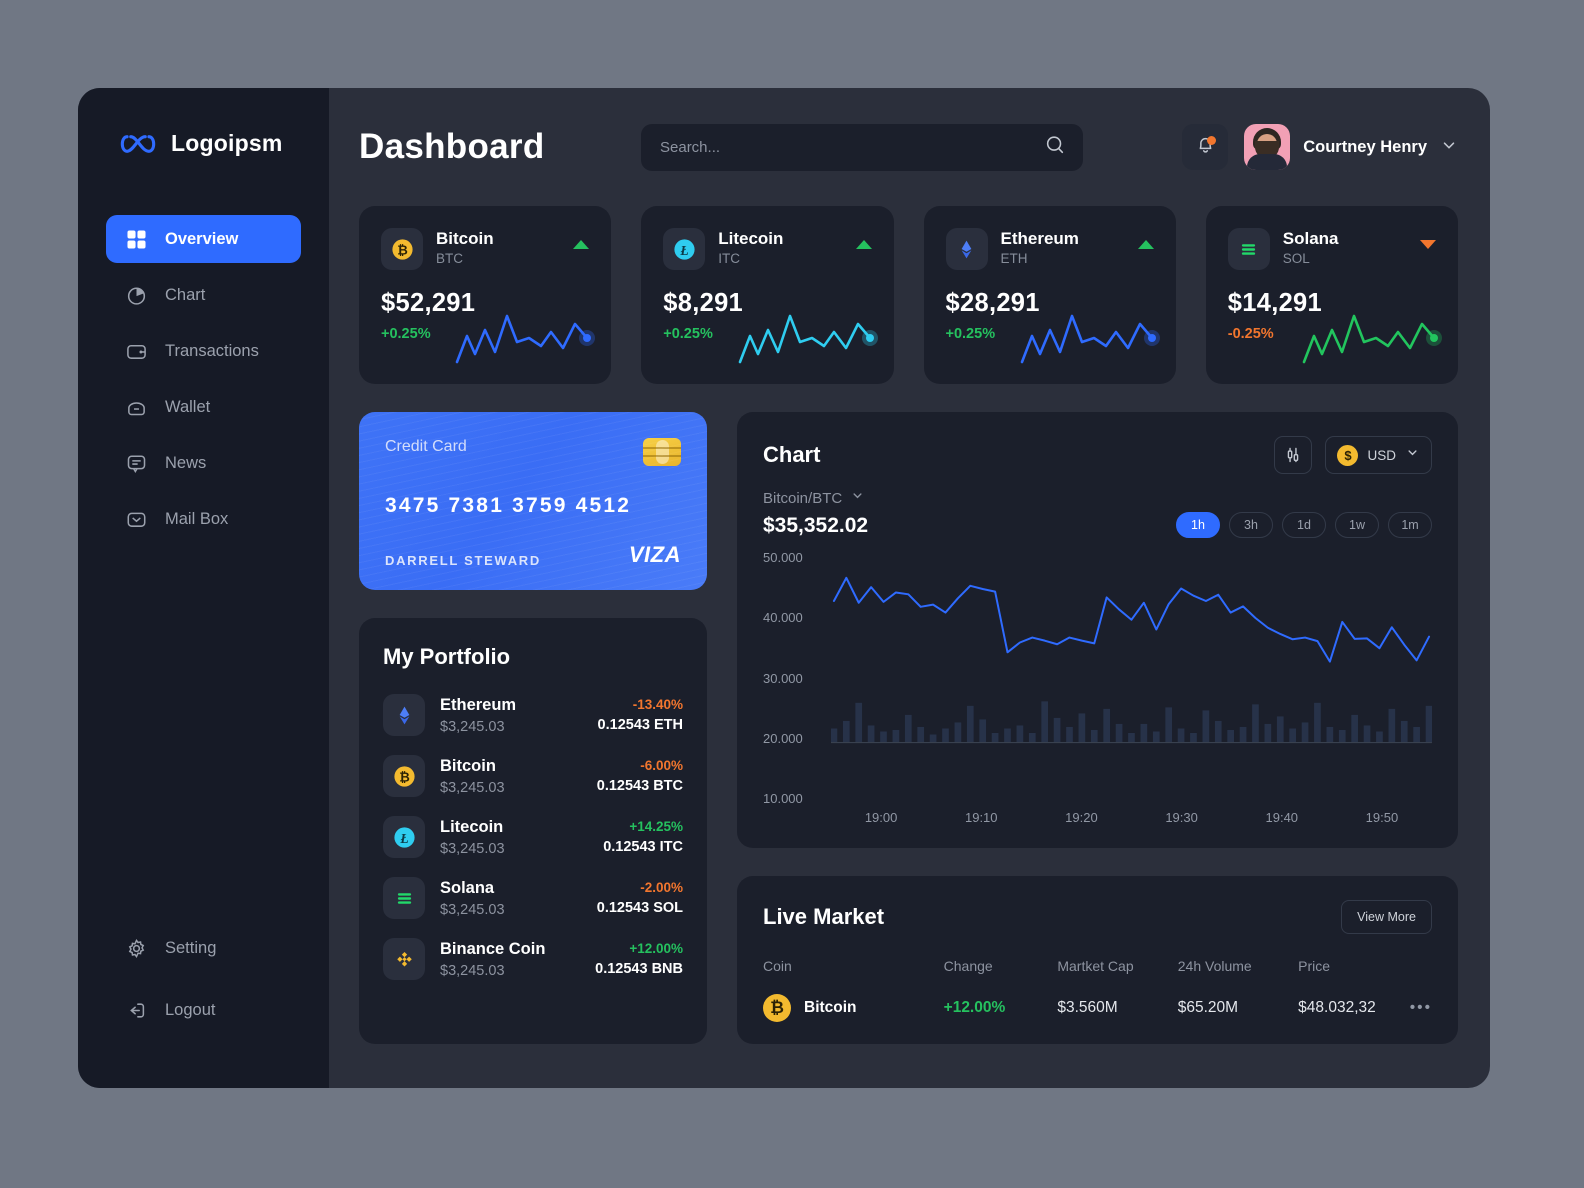 The width and height of the screenshot is (1584, 1188). I want to click on live-market-table: Coin Change Martket Cap 24h Volume Price, so click(1097, 986).